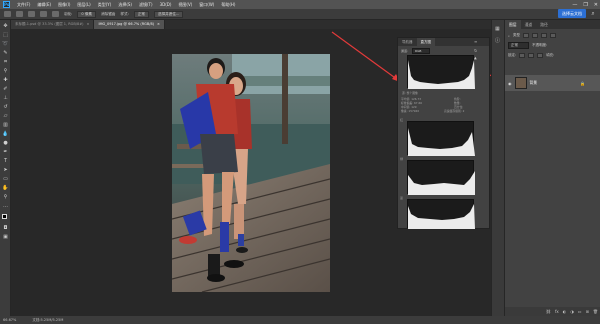 The image size is (600, 324). I want to click on tab-document-1: 未标题-1.psd @ 33.3% (图层 1, RGB/8#) ×, so click(53, 24).